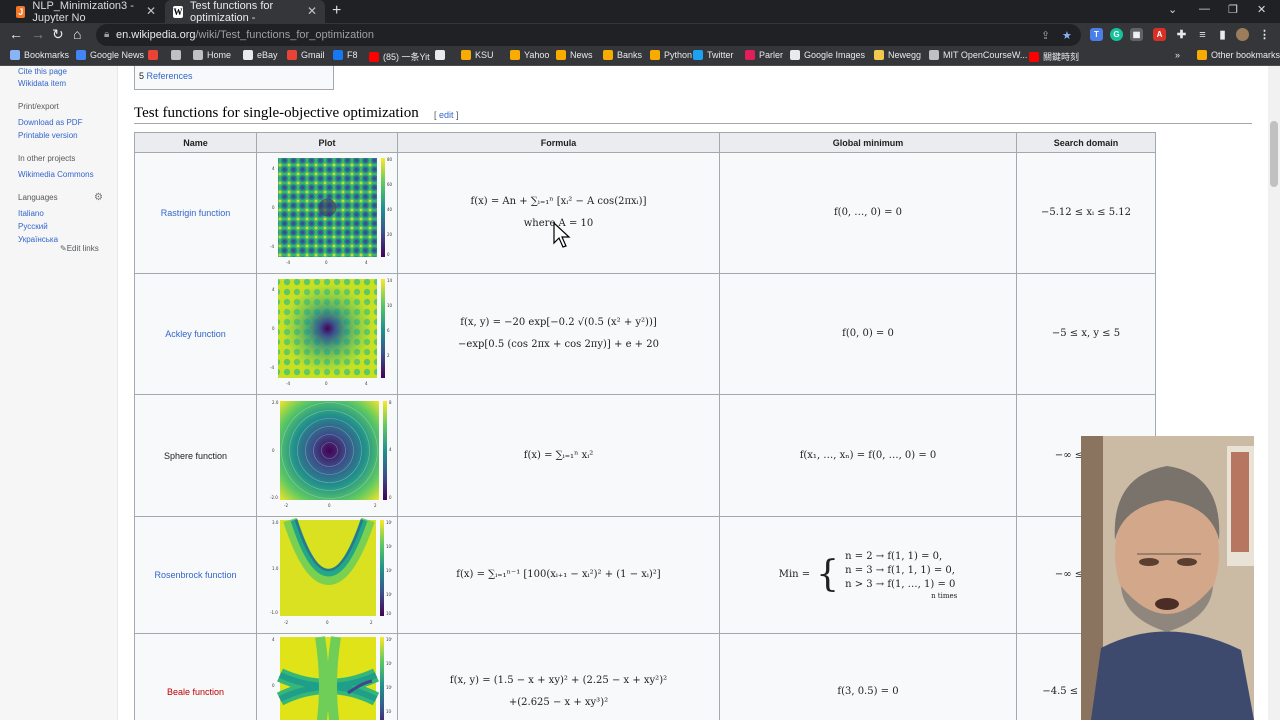 The image size is (1280, 720). I want to click on bookmark-item: Home, so click(212, 55).